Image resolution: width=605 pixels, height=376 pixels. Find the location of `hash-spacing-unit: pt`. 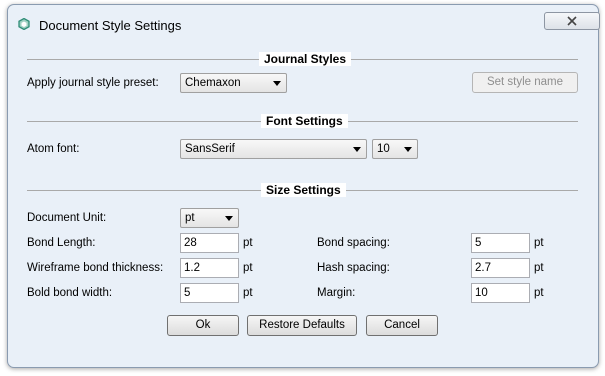

hash-spacing-unit: pt is located at coordinates (539, 268).